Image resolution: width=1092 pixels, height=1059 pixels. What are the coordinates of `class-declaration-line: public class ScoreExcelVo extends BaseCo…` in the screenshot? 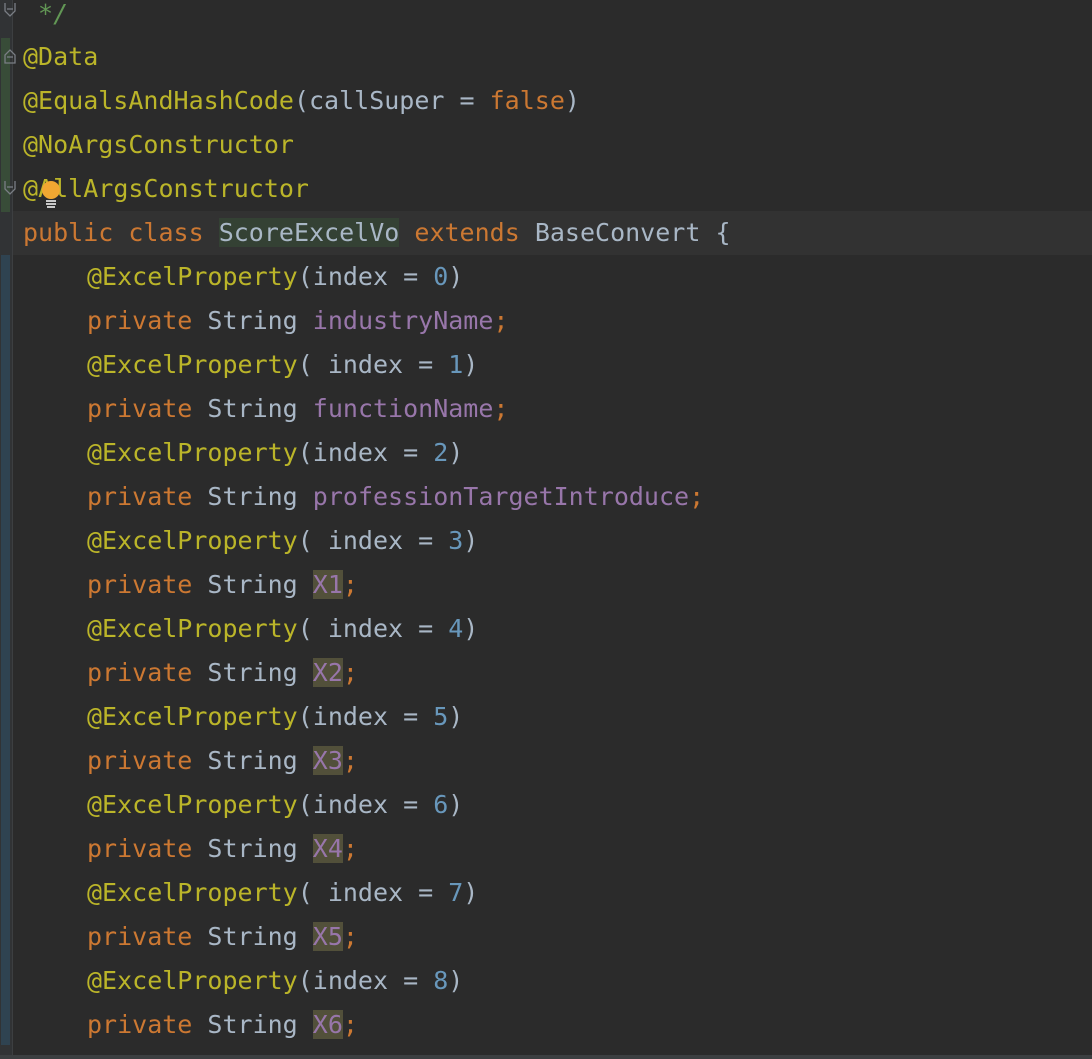 It's located at (552, 233).